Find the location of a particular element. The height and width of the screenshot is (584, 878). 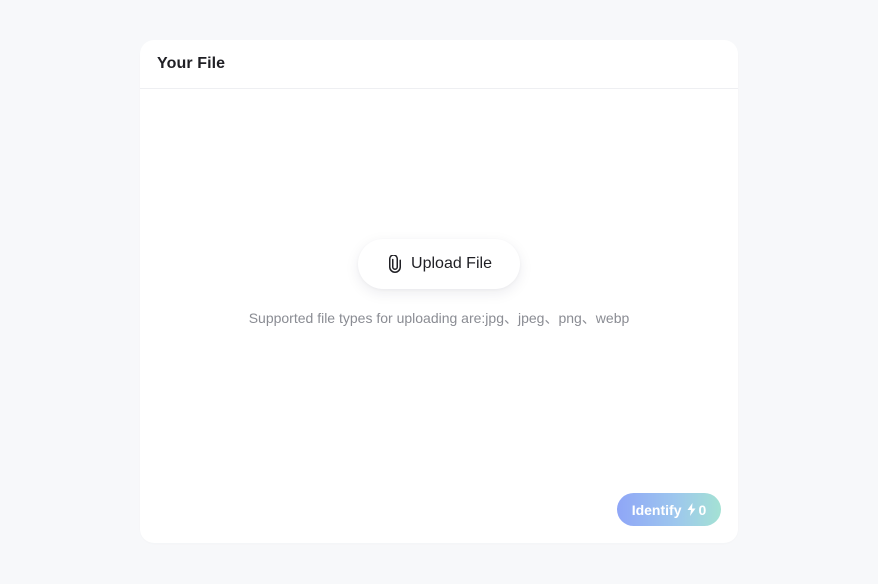

identify-button: Identify 0 is located at coordinates (669, 509).